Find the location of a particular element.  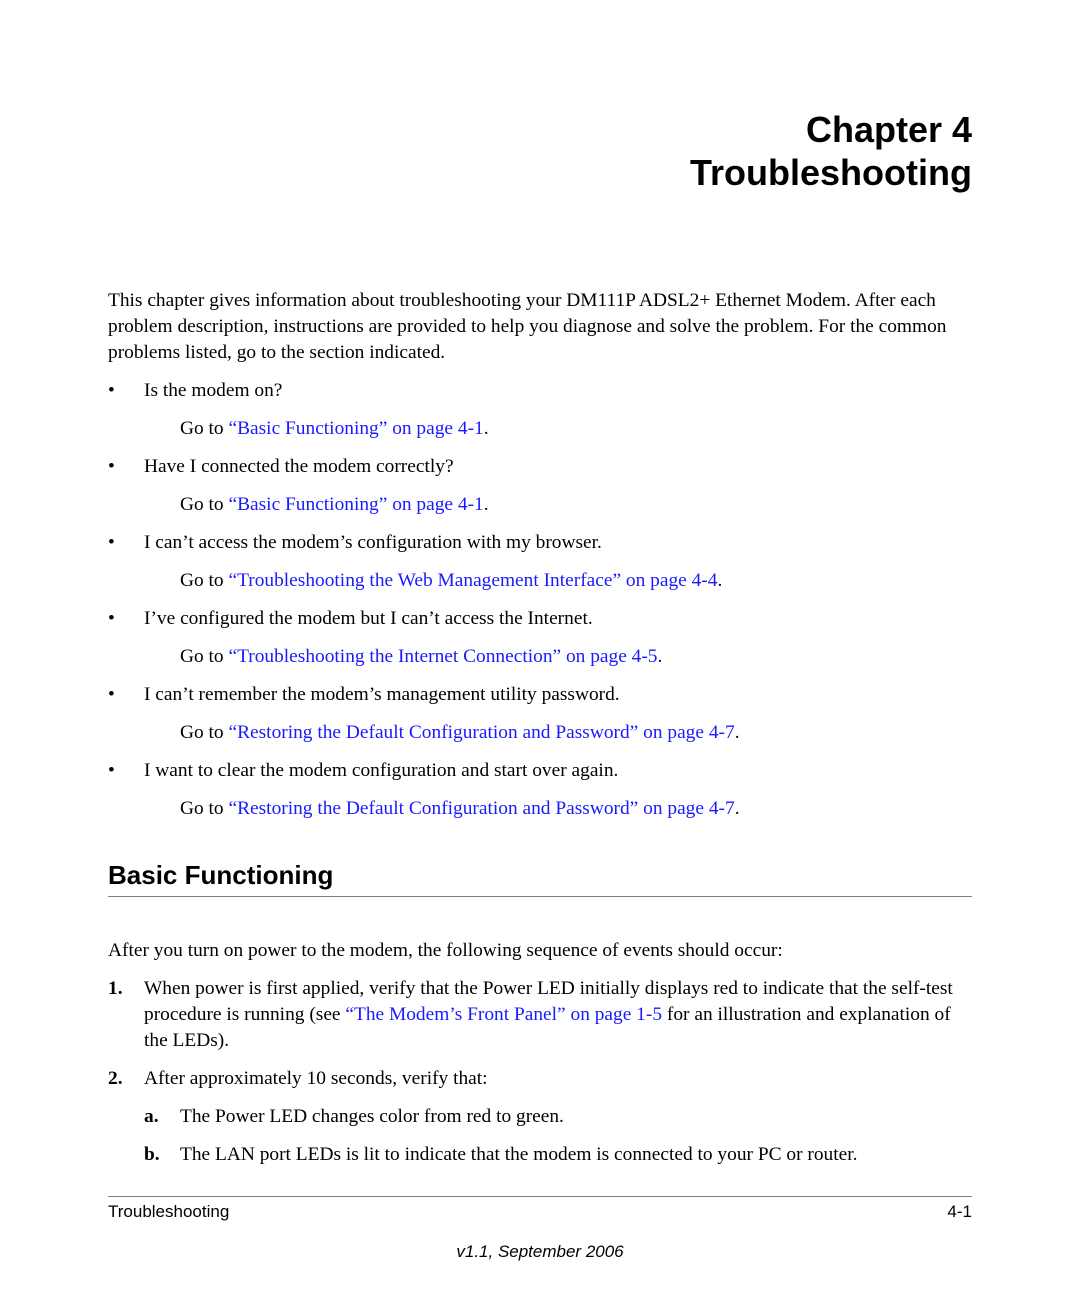

chapter-heading: Chapter 4 Troubleshooting is located at coordinates (831, 151).